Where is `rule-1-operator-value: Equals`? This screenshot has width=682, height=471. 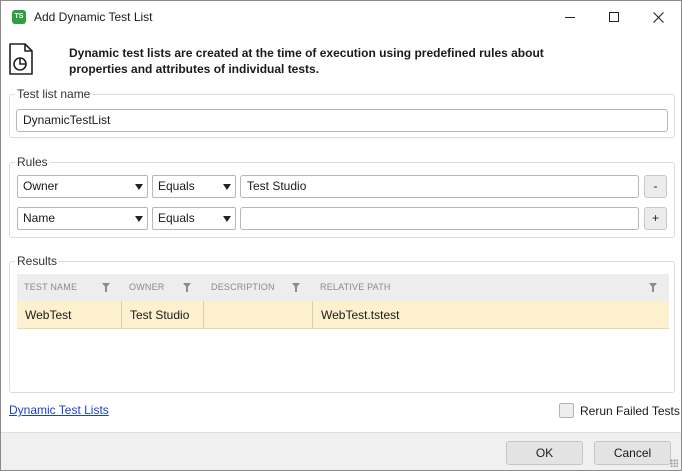 rule-1-operator-value: Equals is located at coordinates (176, 186).